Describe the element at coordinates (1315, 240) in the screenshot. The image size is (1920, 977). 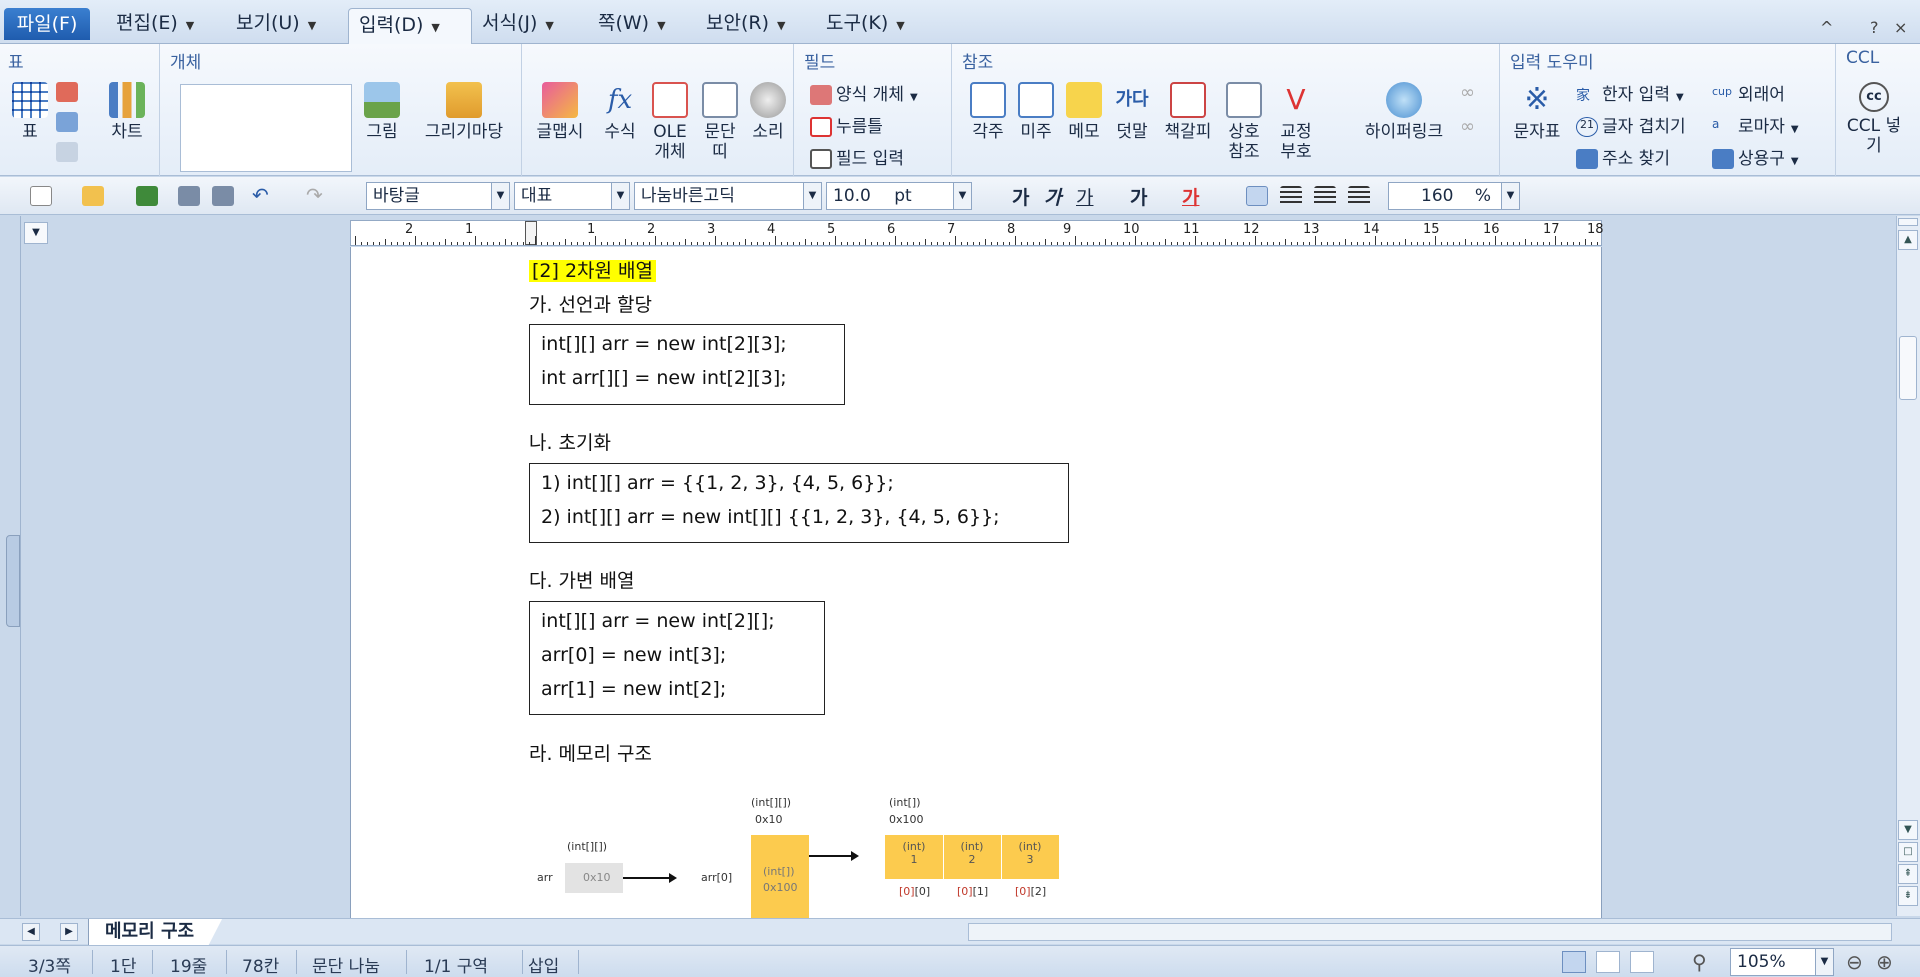
I see `ruler-tick` at that location.